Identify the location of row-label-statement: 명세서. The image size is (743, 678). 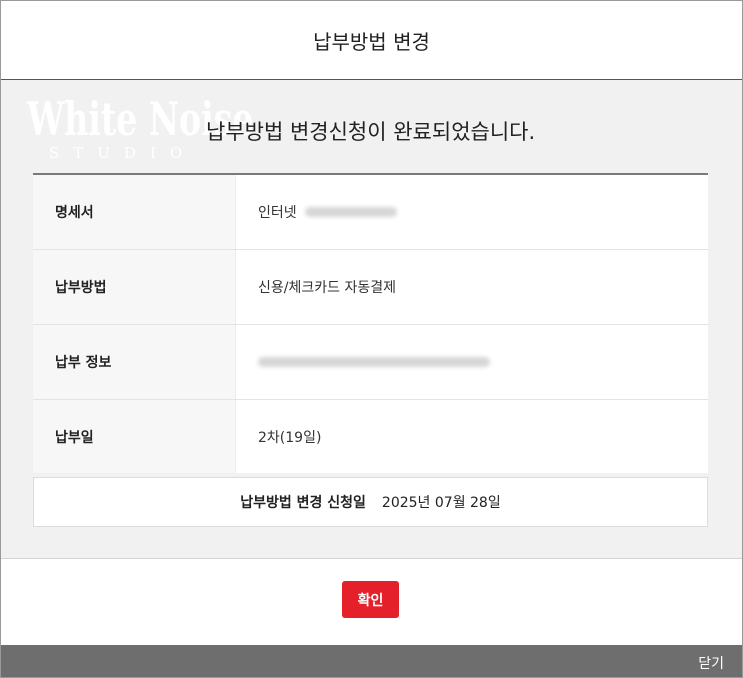
(134, 212).